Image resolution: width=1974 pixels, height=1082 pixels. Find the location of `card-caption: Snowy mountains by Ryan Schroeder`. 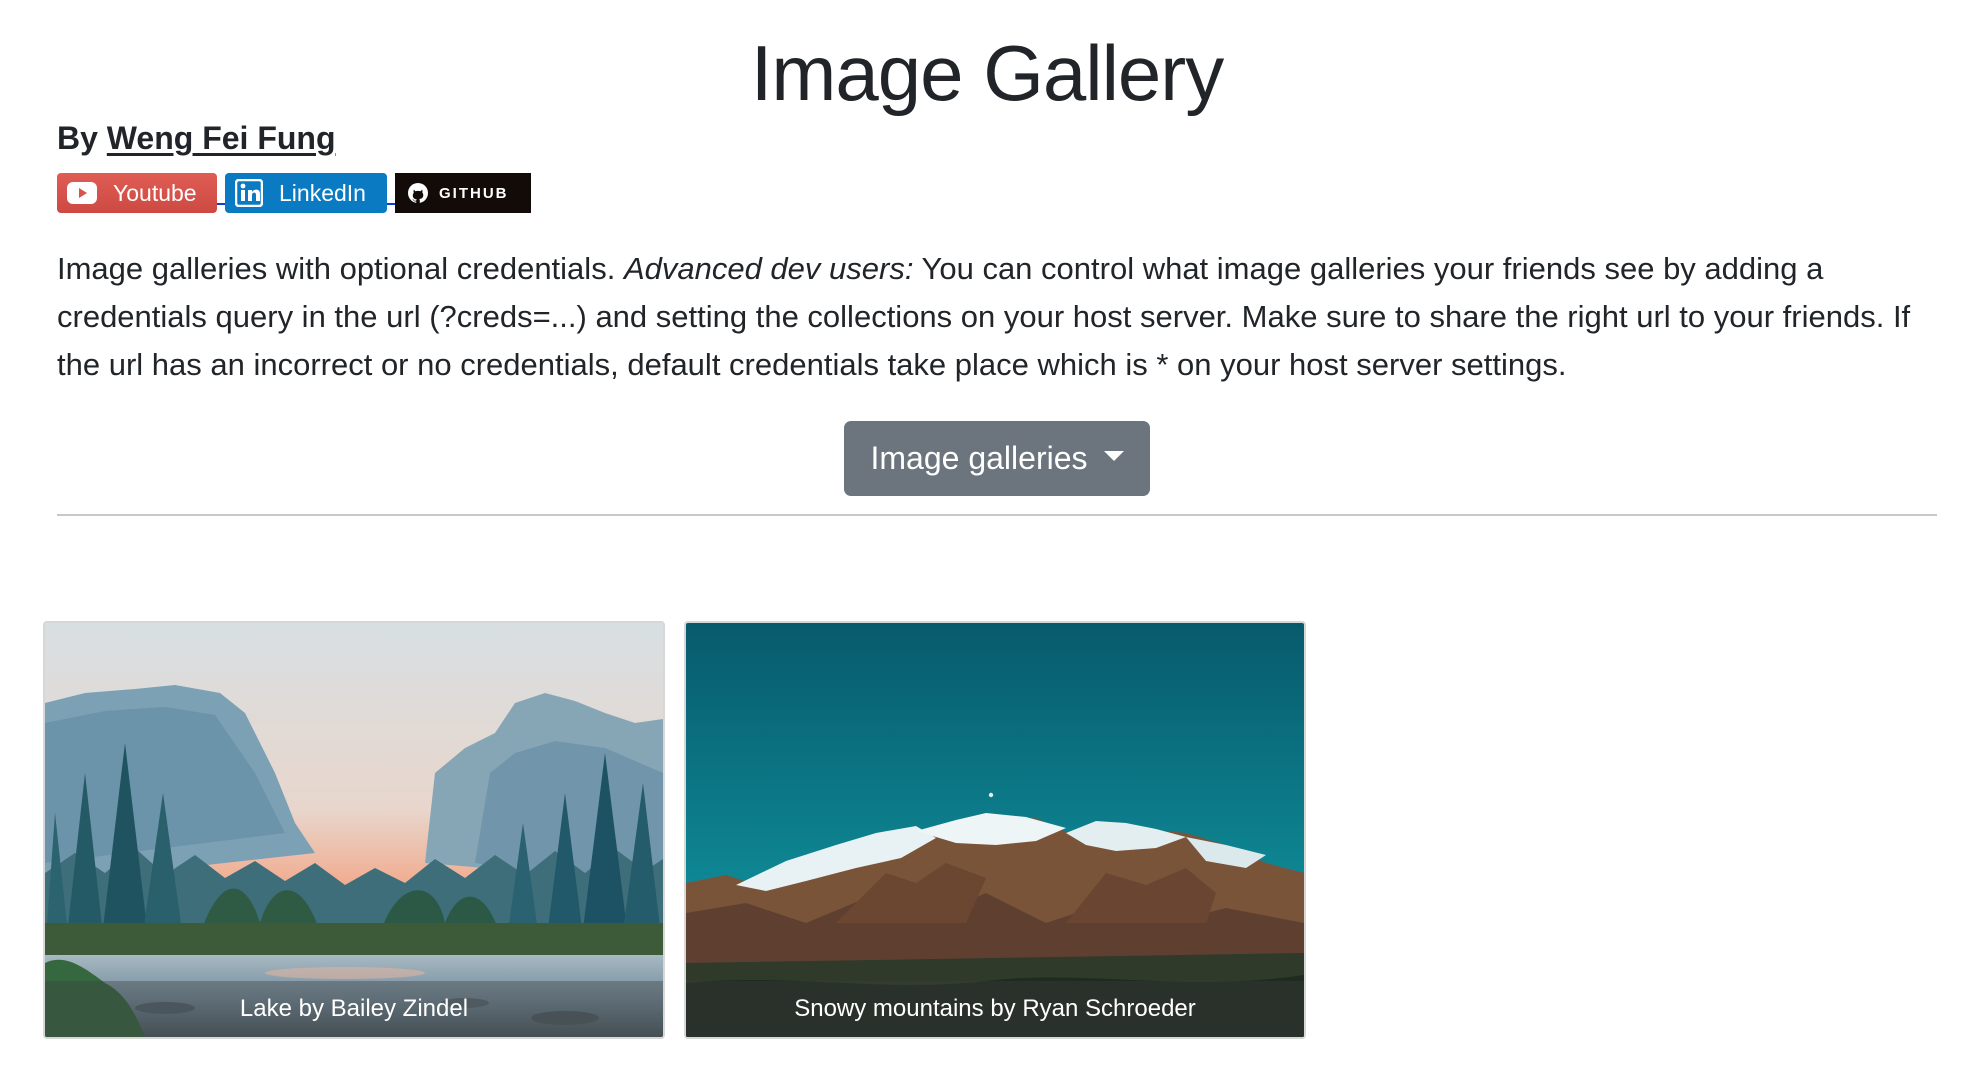

card-caption: Snowy mountains by Ryan Schroeder is located at coordinates (995, 1009).